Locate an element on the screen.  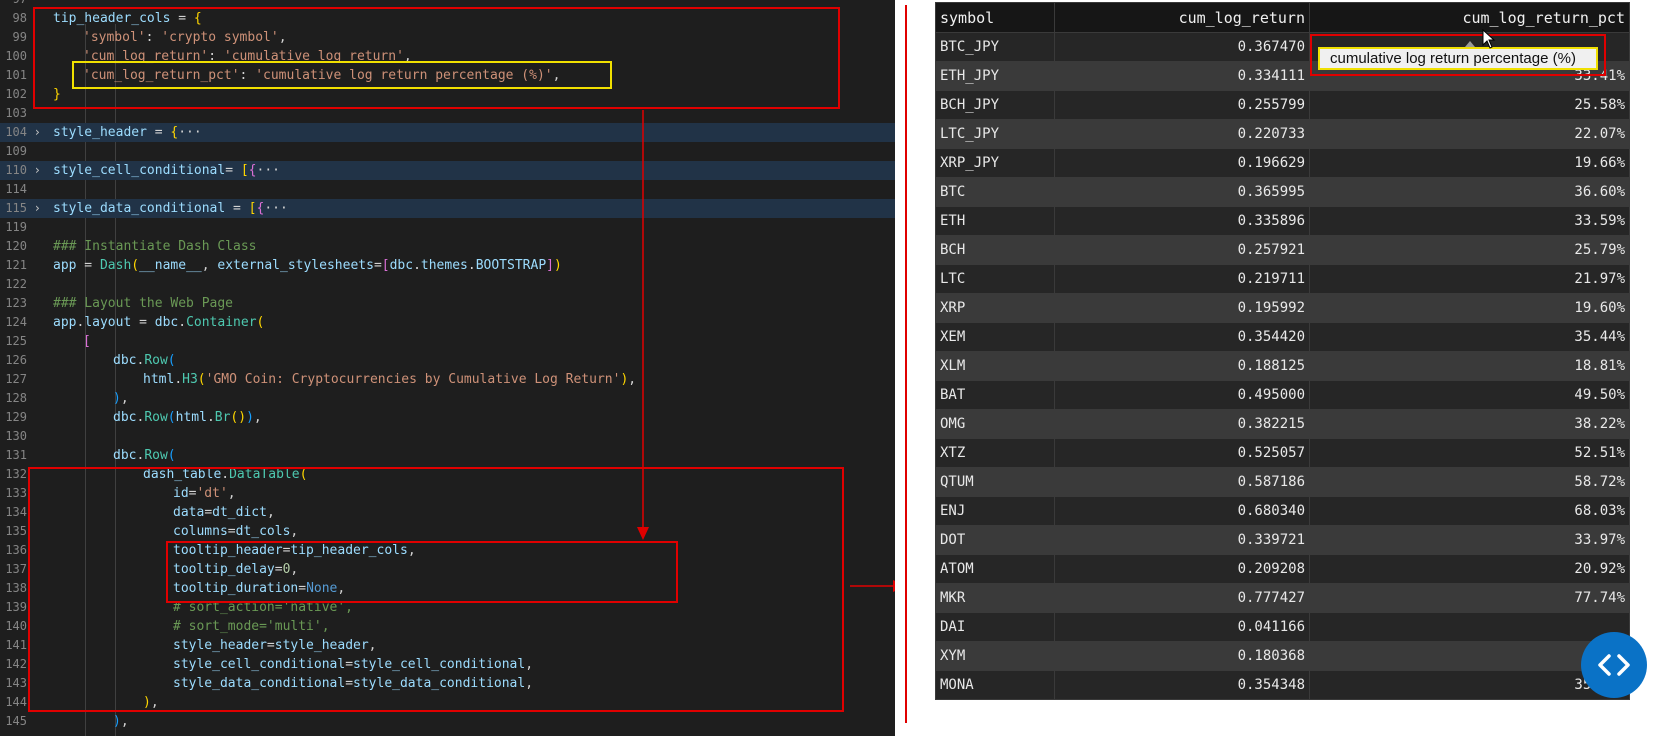
cell-cum-log-return-pct: 38.22% is located at coordinates (1469, 424).